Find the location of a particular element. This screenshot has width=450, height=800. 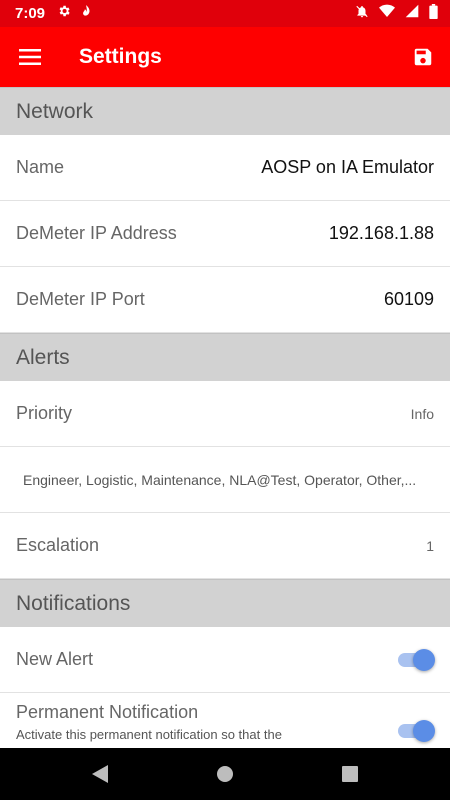

setting-row-ip-port: DeMeter IP Port 60109 is located at coordinates (225, 300).